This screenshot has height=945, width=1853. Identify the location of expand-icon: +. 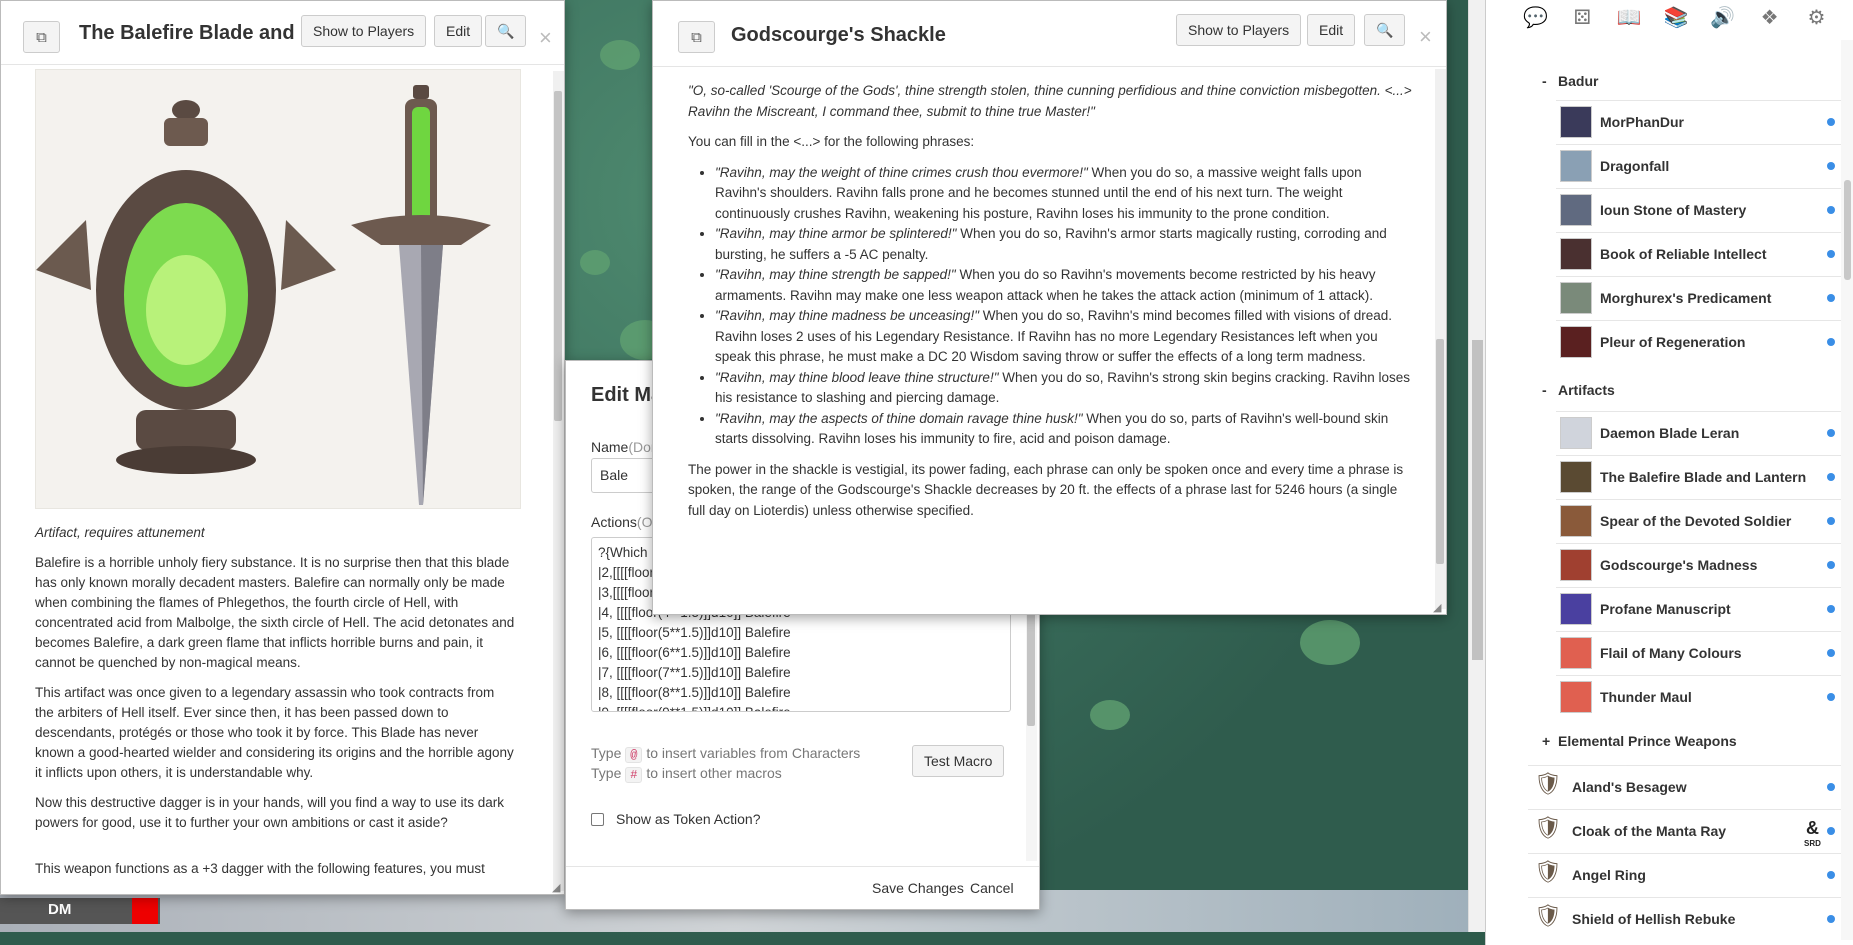
(1550, 741).